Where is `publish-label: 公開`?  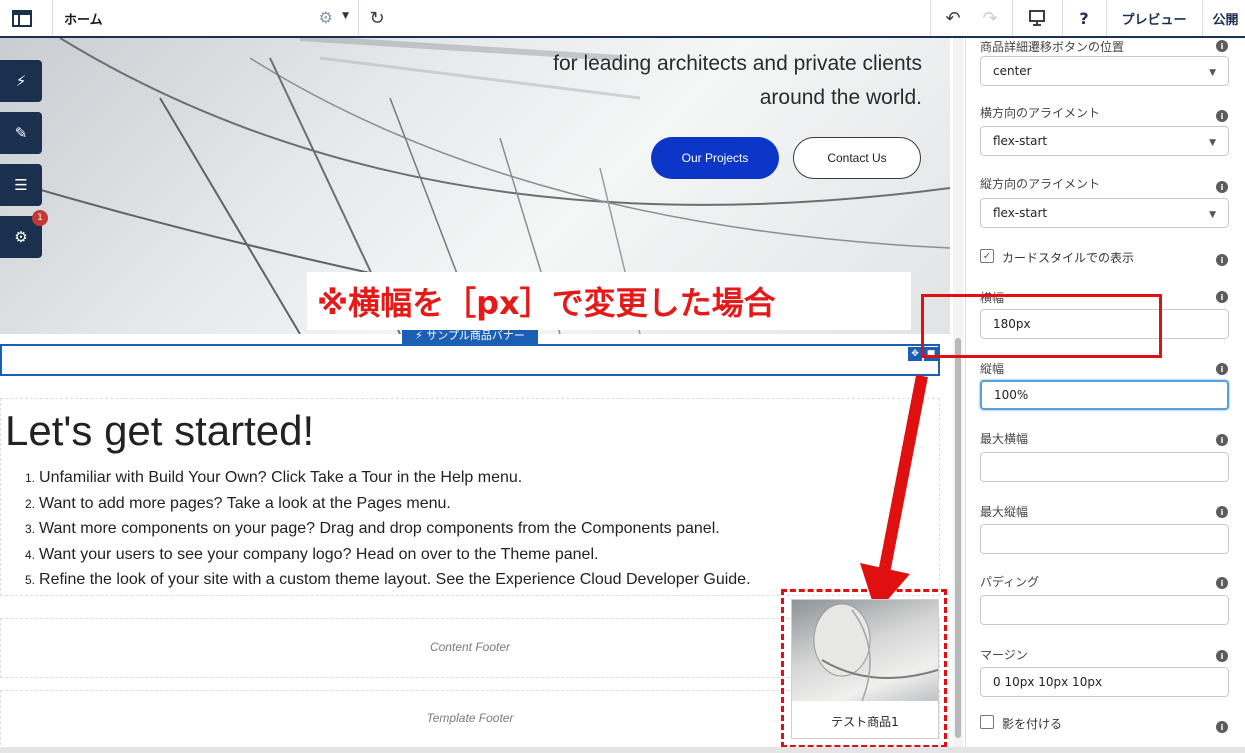
publish-label: 公開 is located at coordinates (1225, 20).